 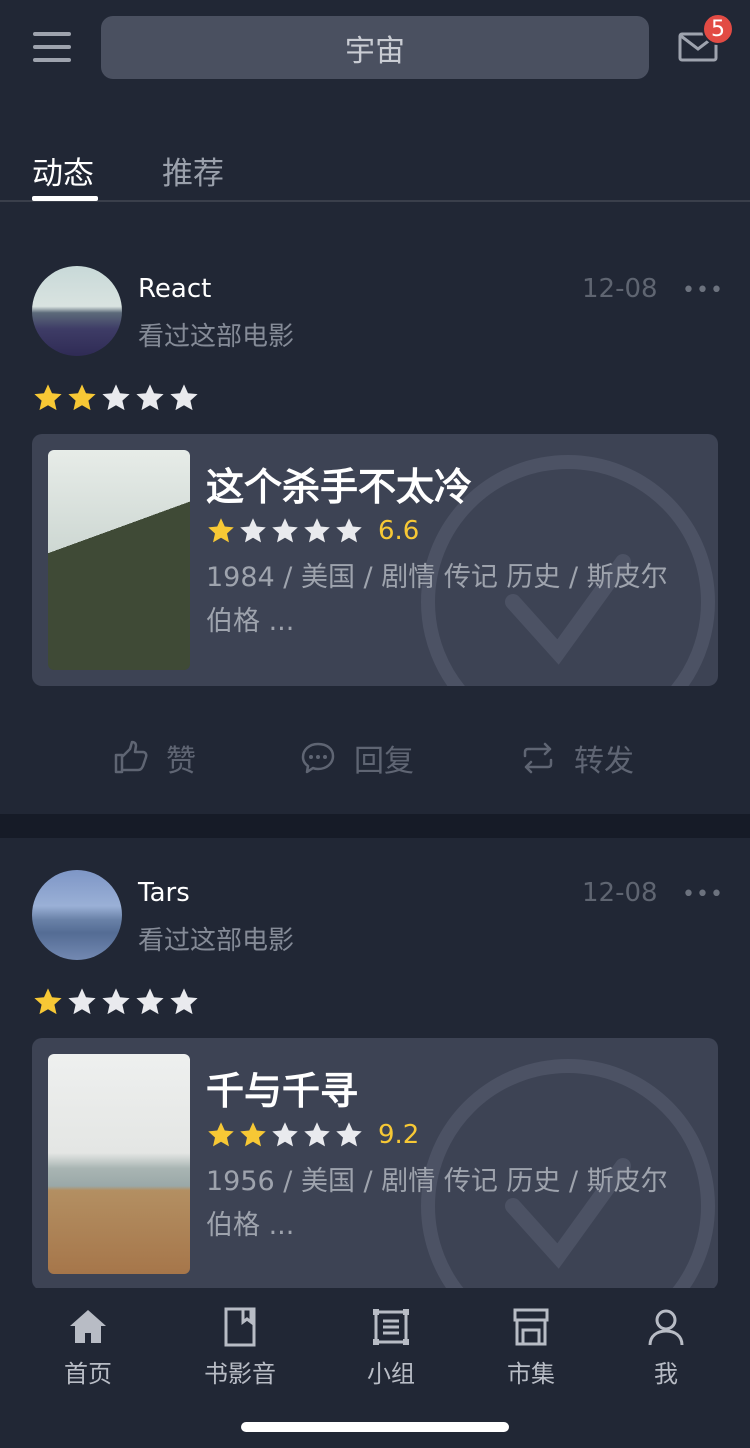 What do you see at coordinates (375, 1427) in the screenshot?
I see `home-indicator` at bounding box center [375, 1427].